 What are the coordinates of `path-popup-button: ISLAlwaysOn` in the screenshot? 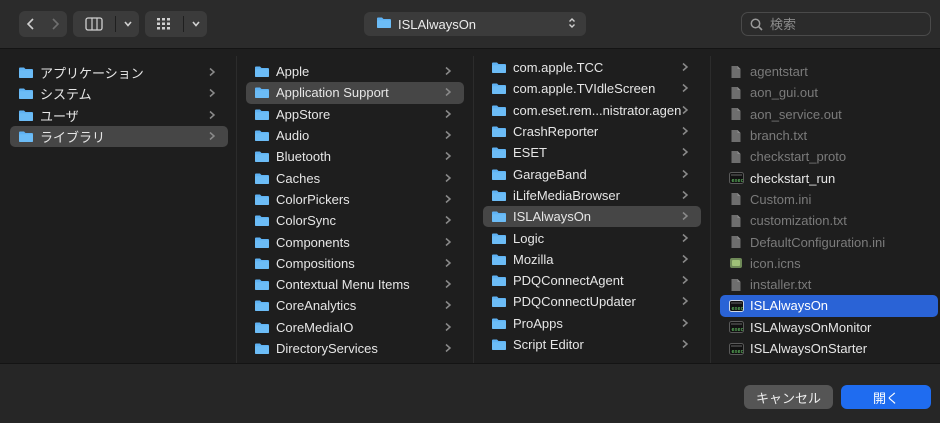 It's located at (475, 24).